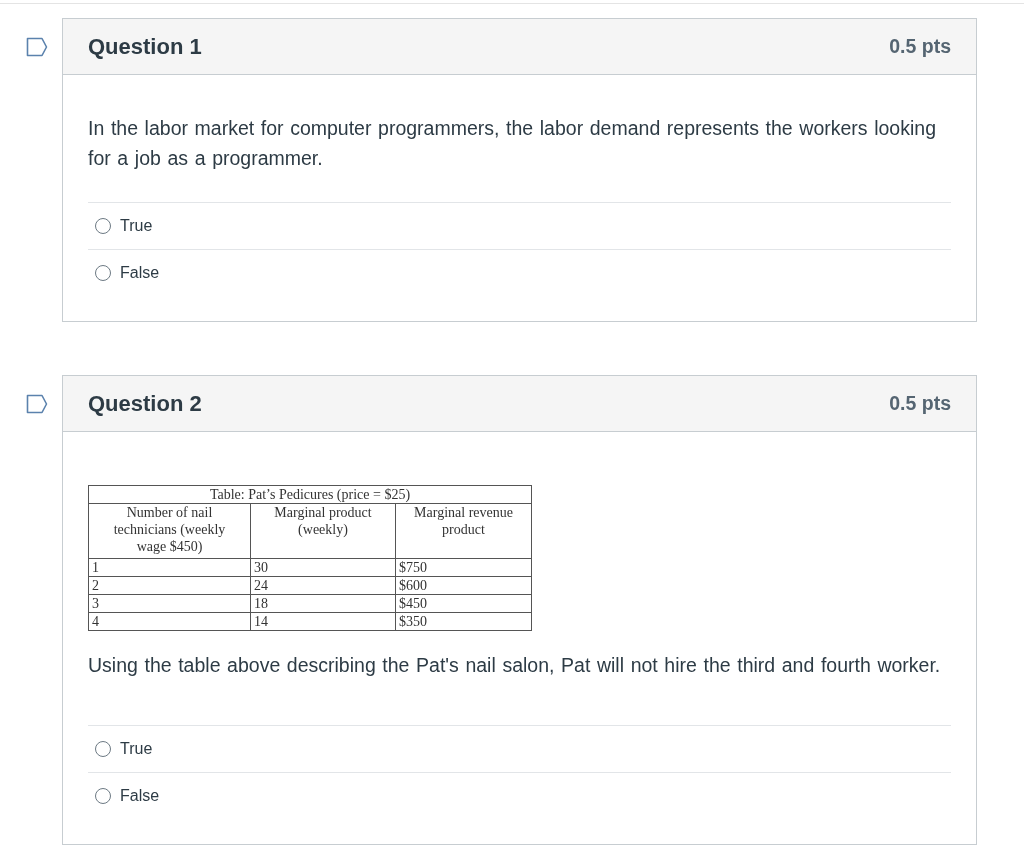 The width and height of the screenshot is (1024, 863). What do you see at coordinates (323, 621) in the screenshot?
I see `table-cell: 14` at bounding box center [323, 621].